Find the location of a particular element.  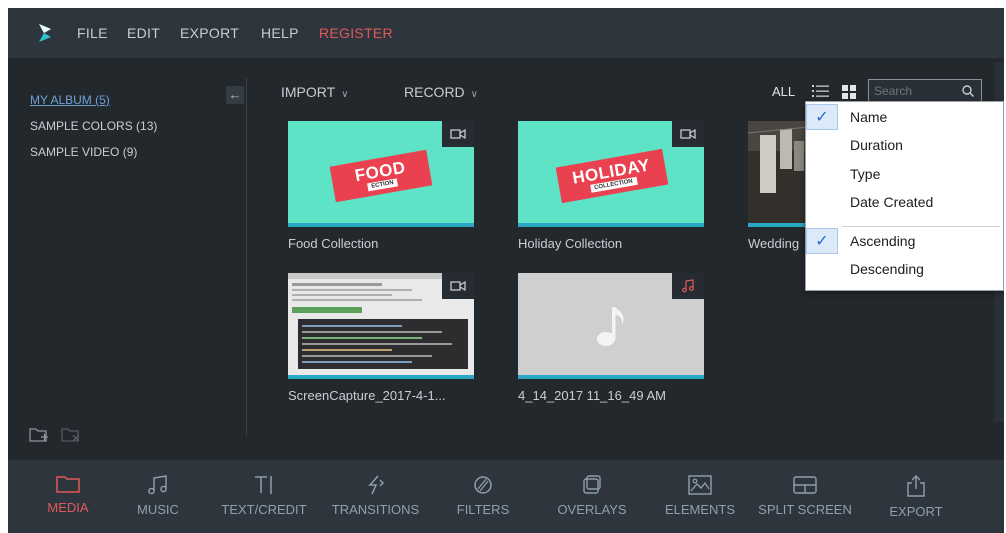

import-dropdown: IMPORT ∨ is located at coordinates (315, 92).